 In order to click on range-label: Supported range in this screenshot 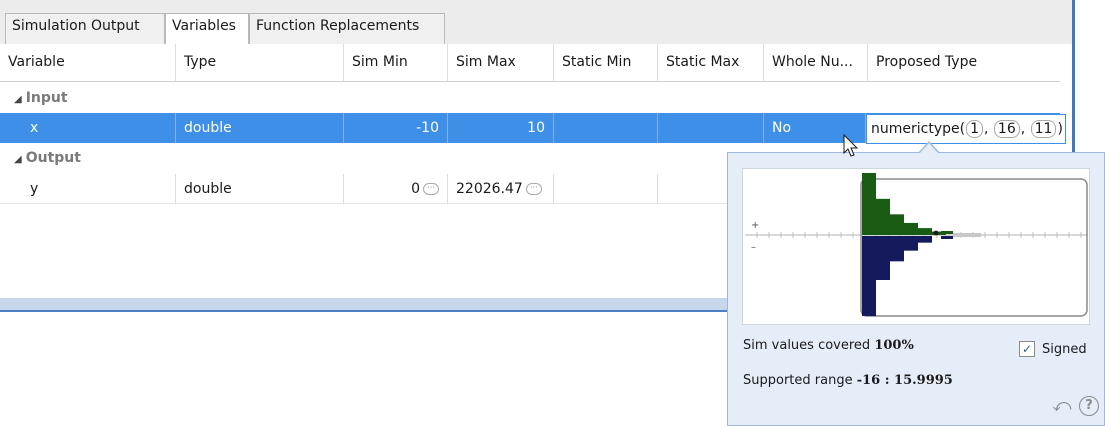, I will do `click(798, 380)`.